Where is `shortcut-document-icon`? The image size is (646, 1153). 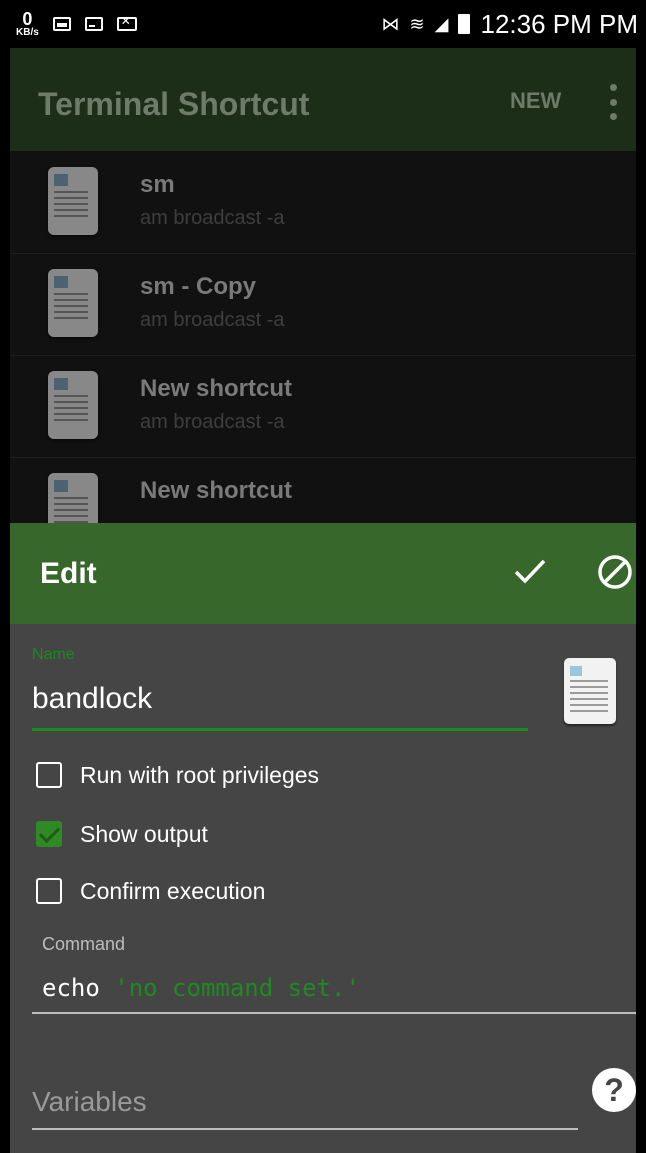
shortcut-document-icon is located at coordinates (590, 691).